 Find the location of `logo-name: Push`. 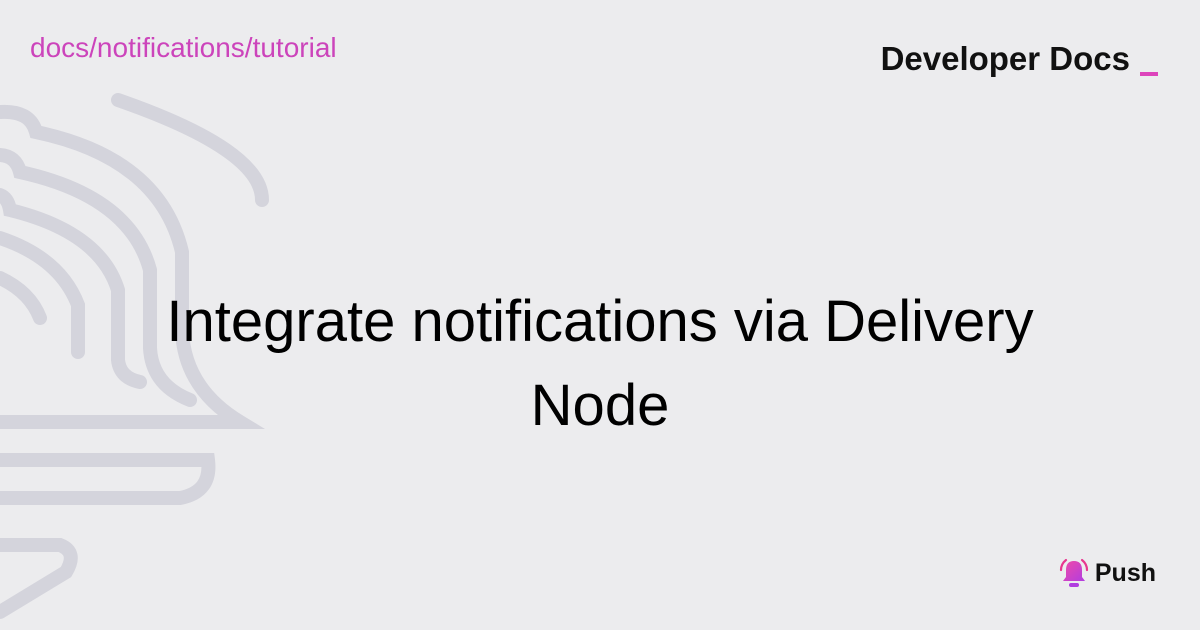

logo-name: Push is located at coordinates (1125, 573).